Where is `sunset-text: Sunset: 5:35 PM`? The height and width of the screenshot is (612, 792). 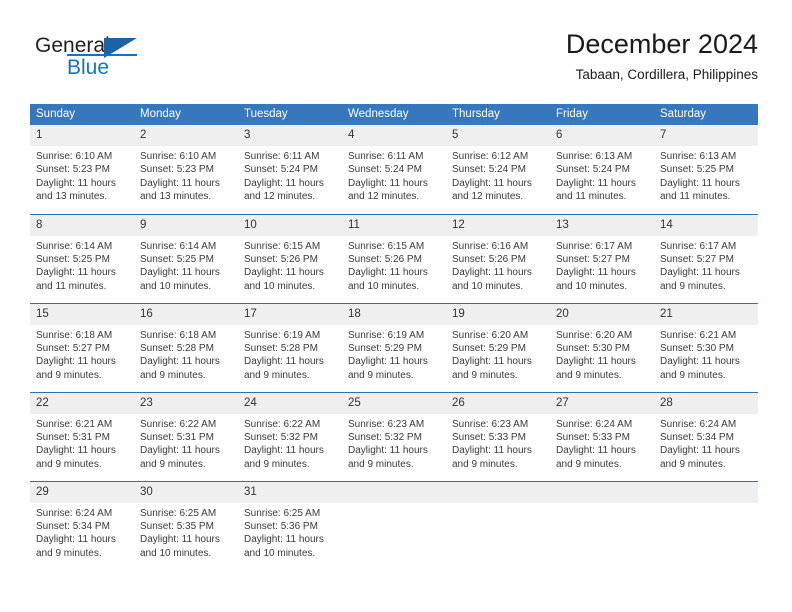
sunset-text: Sunset: 5:35 PM is located at coordinates (177, 526).